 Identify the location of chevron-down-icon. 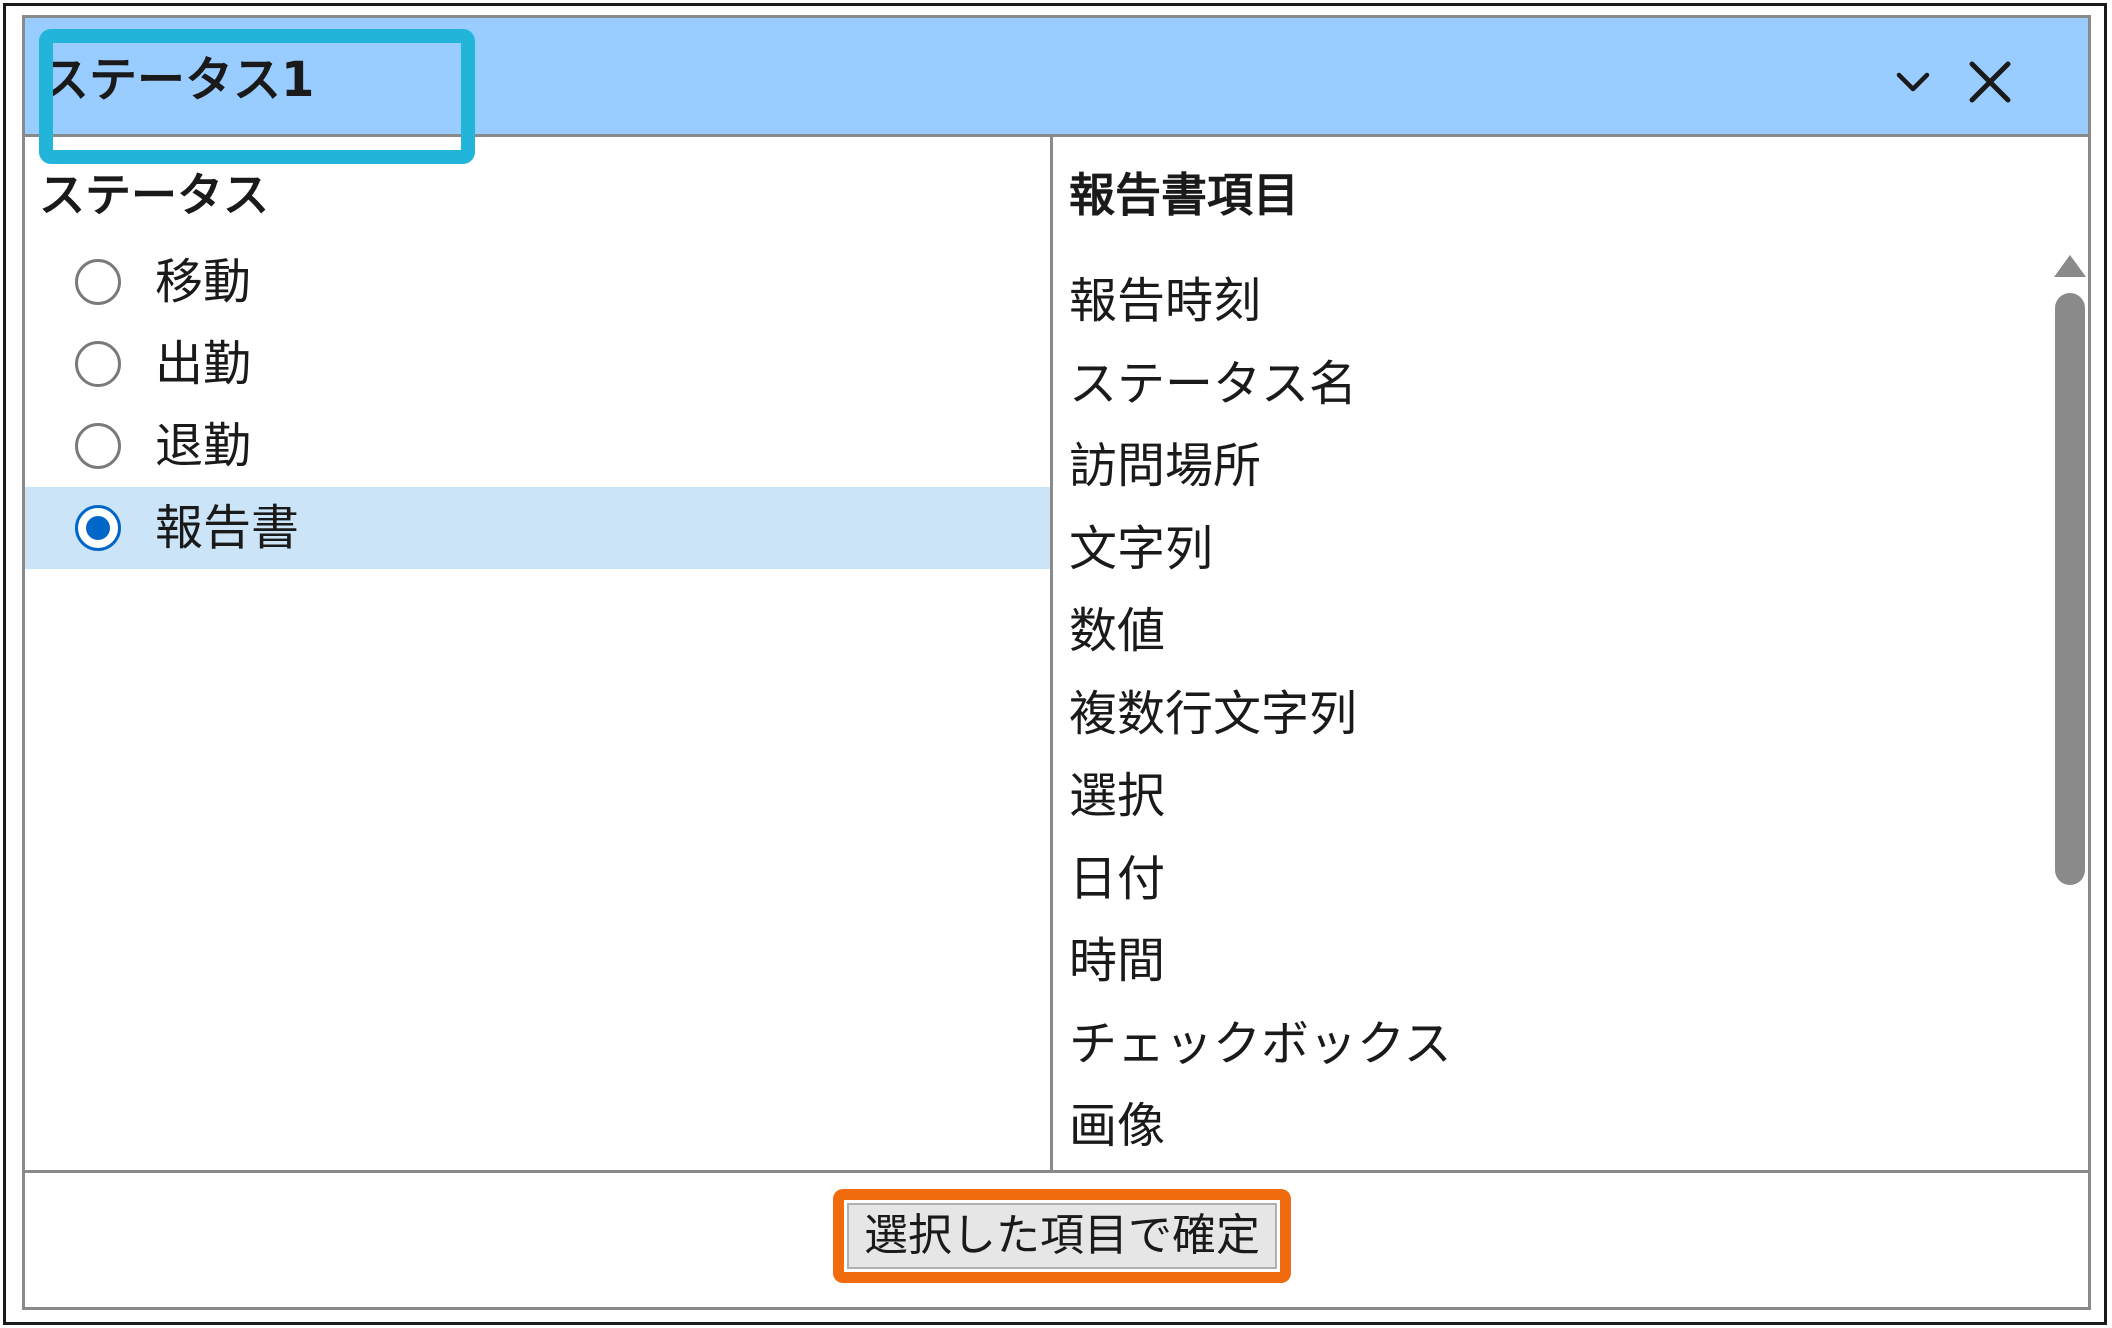
(1913, 82).